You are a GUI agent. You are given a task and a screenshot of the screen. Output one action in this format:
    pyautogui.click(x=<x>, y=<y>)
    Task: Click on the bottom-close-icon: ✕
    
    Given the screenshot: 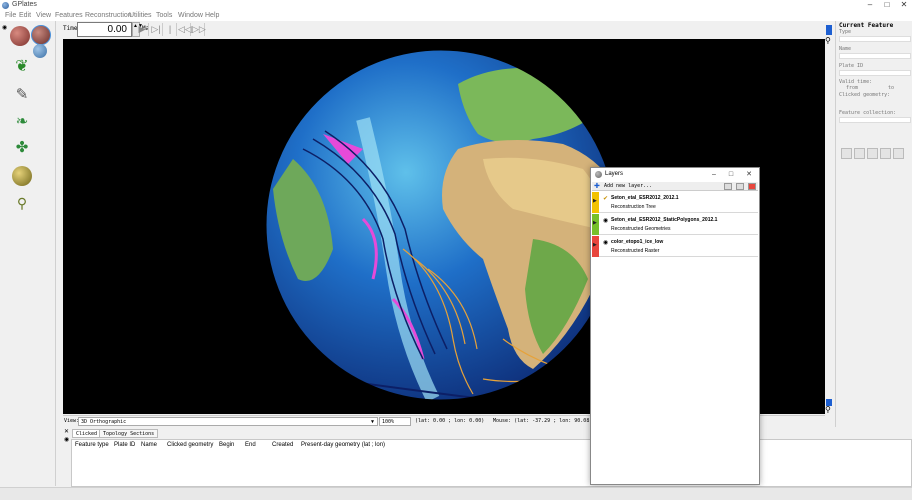 What is the action you would take?
    pyautogui.click(x=66, y=431)
    